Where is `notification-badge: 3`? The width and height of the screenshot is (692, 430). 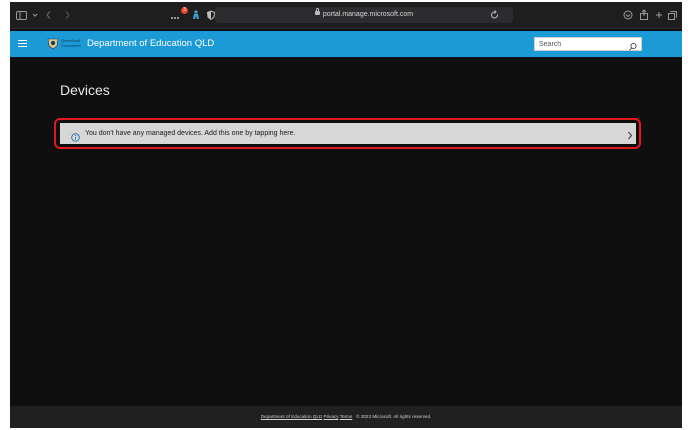
notification-badge: 3 is located at coordinates (184, 10).